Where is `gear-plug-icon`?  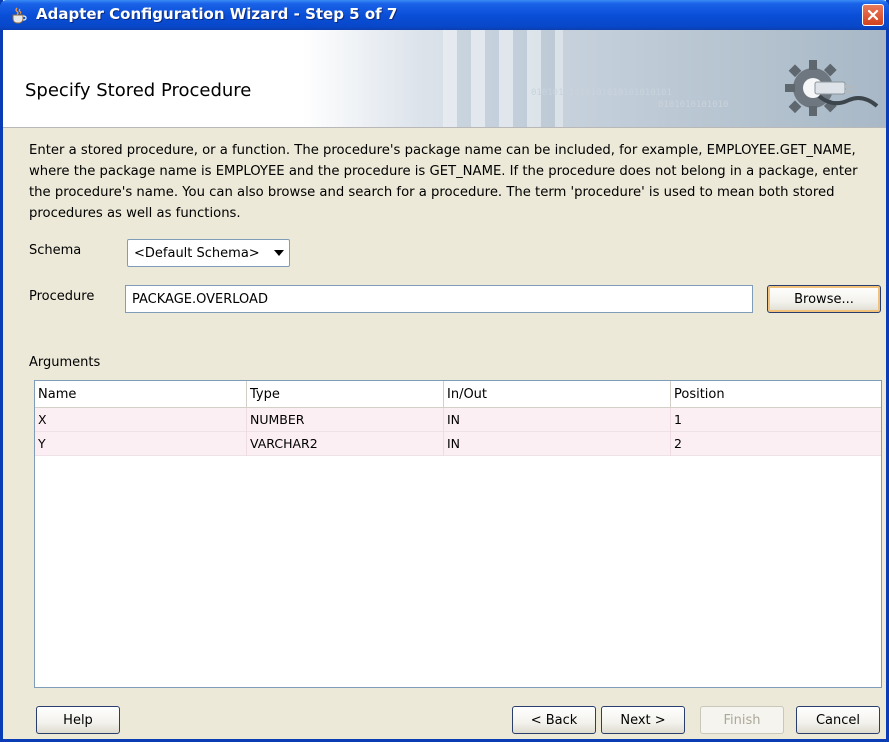
gear-plug-icon is located at coordinates (832, 88).